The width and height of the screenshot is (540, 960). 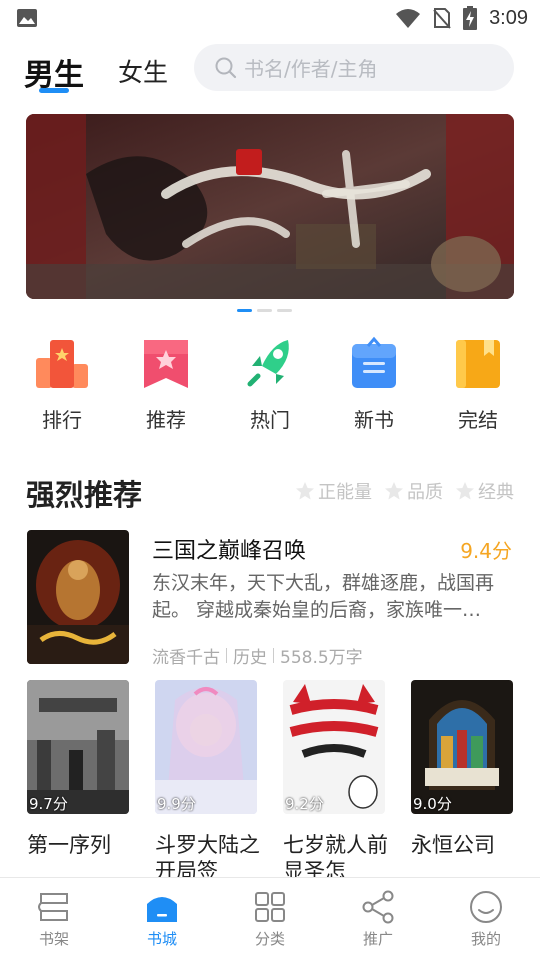 I want to click on share-icon, so click(x=378, y=907).